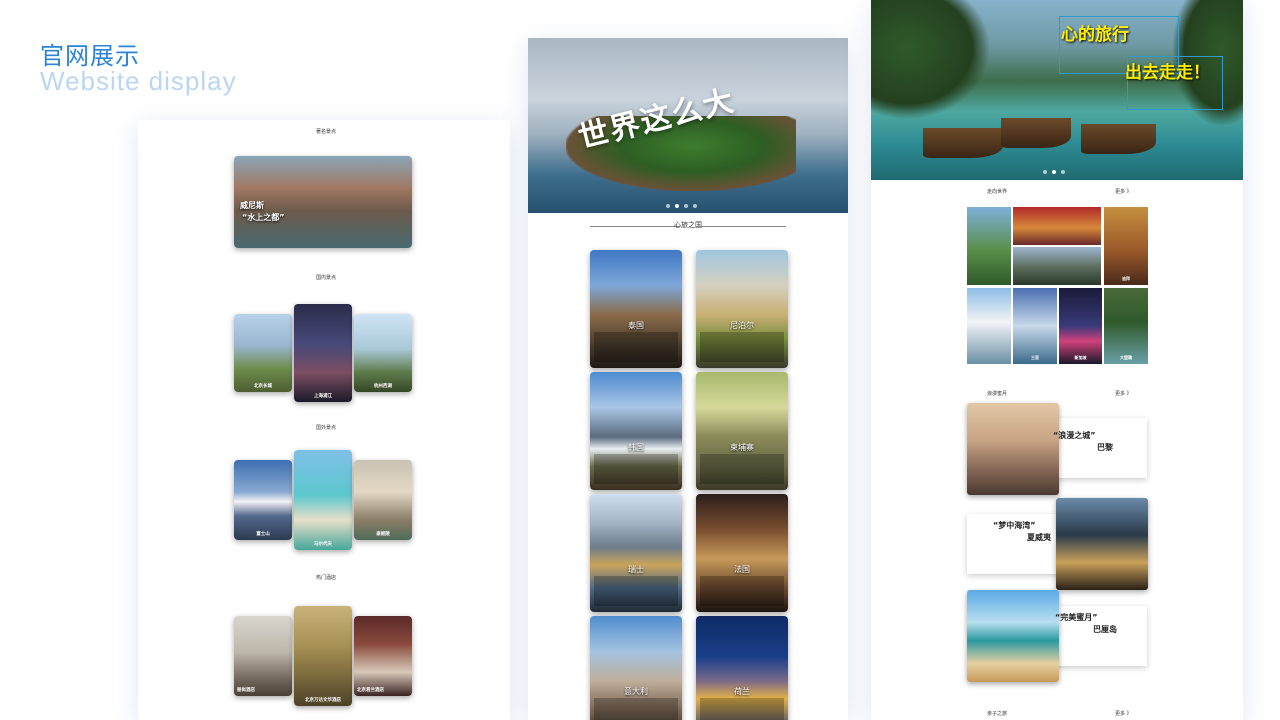 This screenshot has height=720, width=1280. What do you see at coordinates (263, 217) in the screenshot?
I see `venice-subtitle: “水上之都”` at bounding box center [263, 217].